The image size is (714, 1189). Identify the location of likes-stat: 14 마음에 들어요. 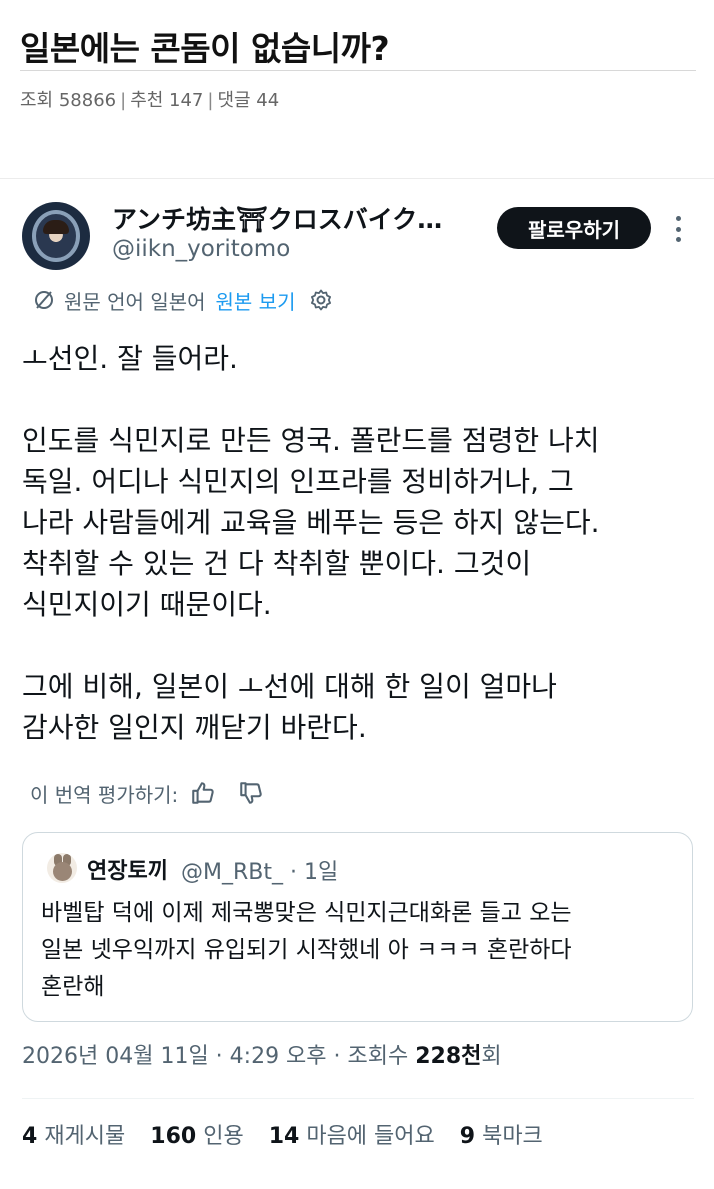
(352, 1136).